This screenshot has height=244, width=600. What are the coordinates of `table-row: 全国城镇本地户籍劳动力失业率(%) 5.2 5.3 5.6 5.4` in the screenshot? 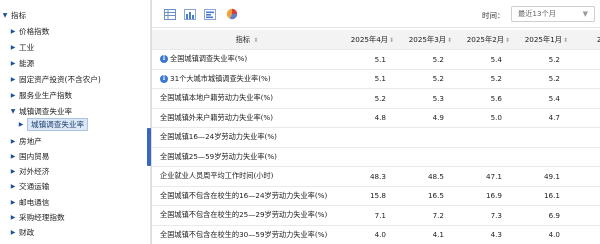 It's located at (376, 98).